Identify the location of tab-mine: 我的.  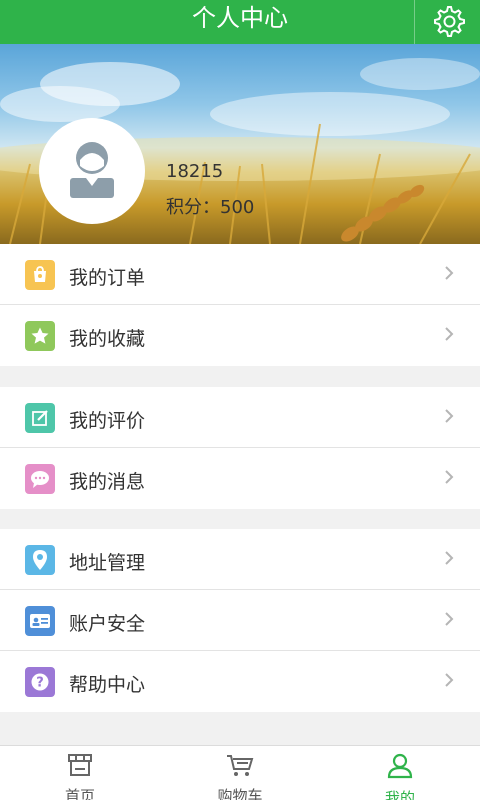
(400, 773).